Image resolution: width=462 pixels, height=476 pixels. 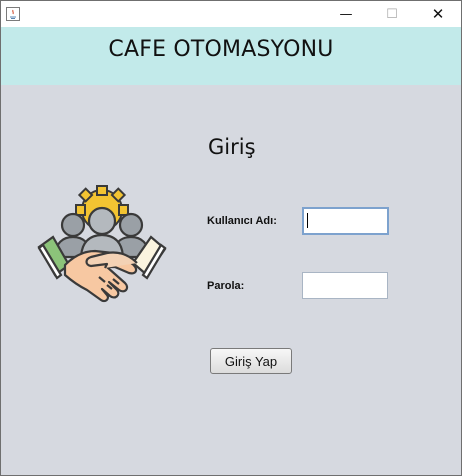 I want to click on minimize-icon: —, so click(x=346, y=14).